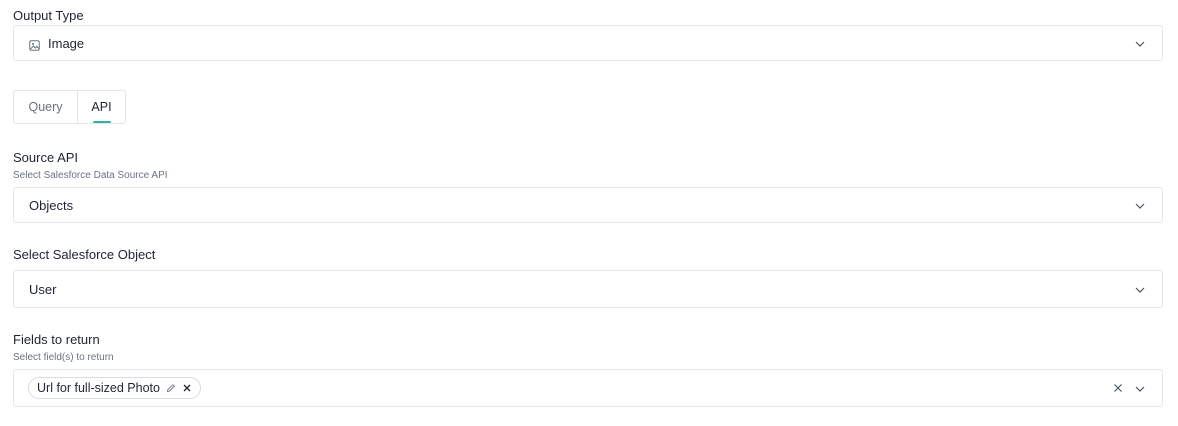 This screenshot has width=1178, height=426. Describe the element at coordinates (588, 43) in the screenshot. I see `output-type-select: Image` at that location.